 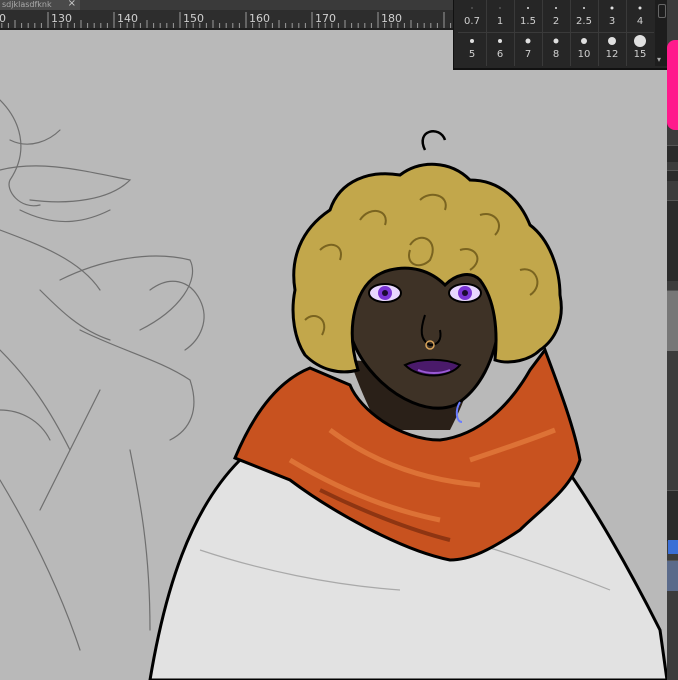 I want to click on document-tab: sdjklasdfknk ×, so click(x=40, y=5).